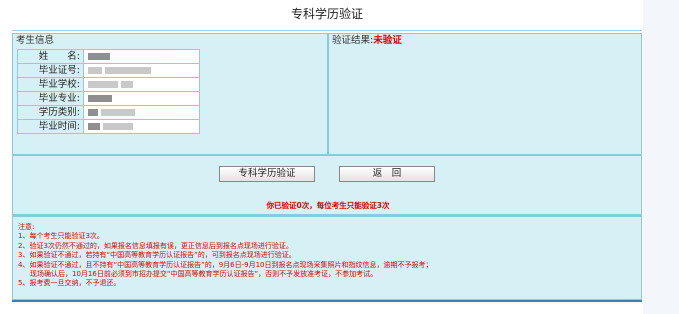 The height and width of the screenshot is (314, 679). I want to click on table-row: 学历类别:, so click(108, 112).